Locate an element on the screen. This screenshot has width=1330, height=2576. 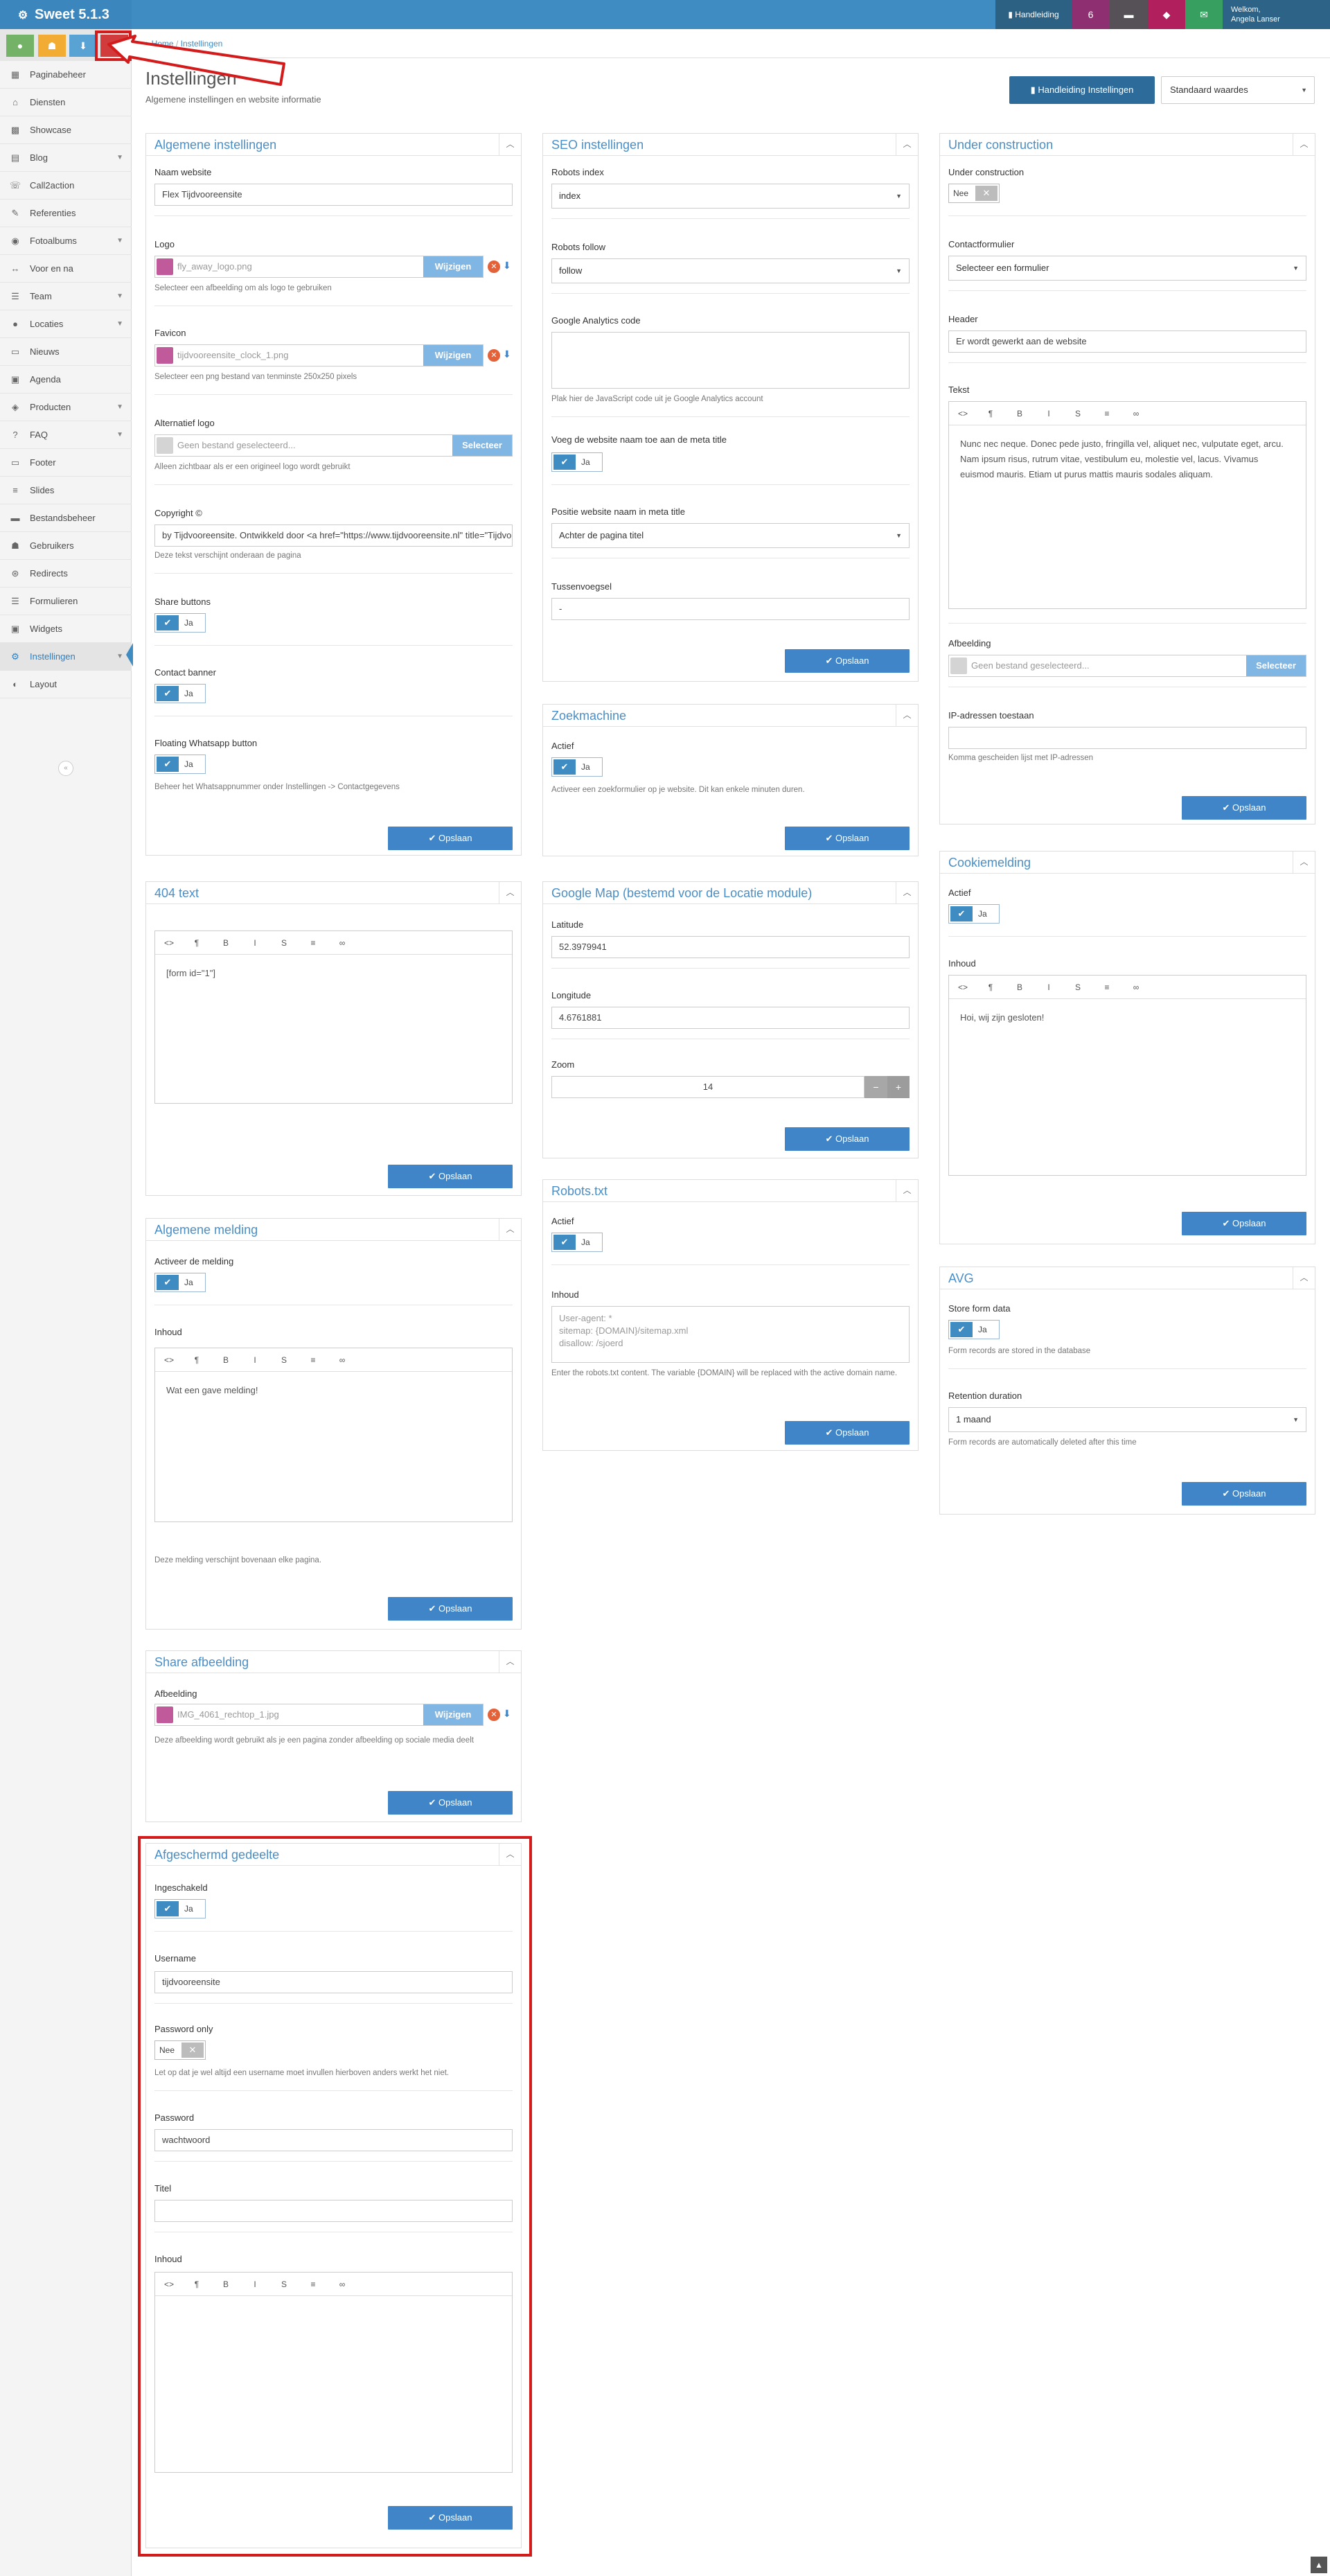
manual-button: ▮ Handleiding is located at coordinates (1033, 15).